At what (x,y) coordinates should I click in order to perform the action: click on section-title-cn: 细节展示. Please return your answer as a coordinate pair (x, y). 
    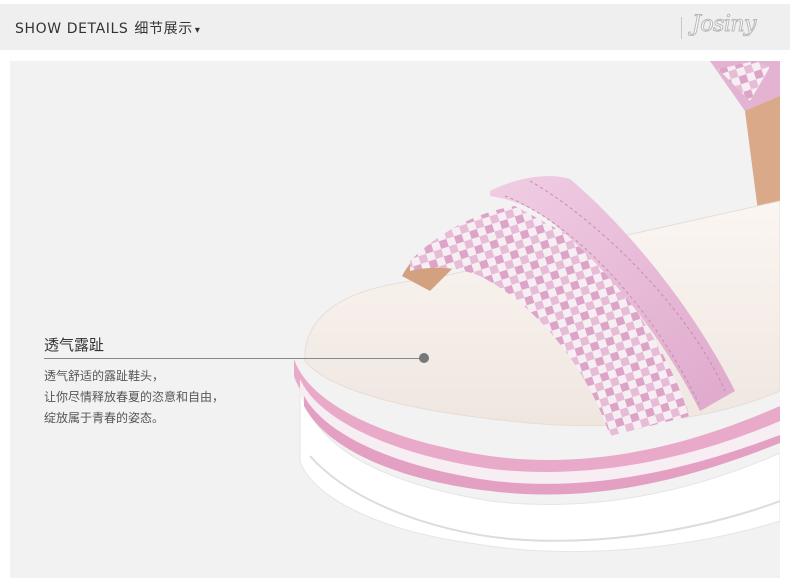
    Looking at the image, I should click on (163, 29).